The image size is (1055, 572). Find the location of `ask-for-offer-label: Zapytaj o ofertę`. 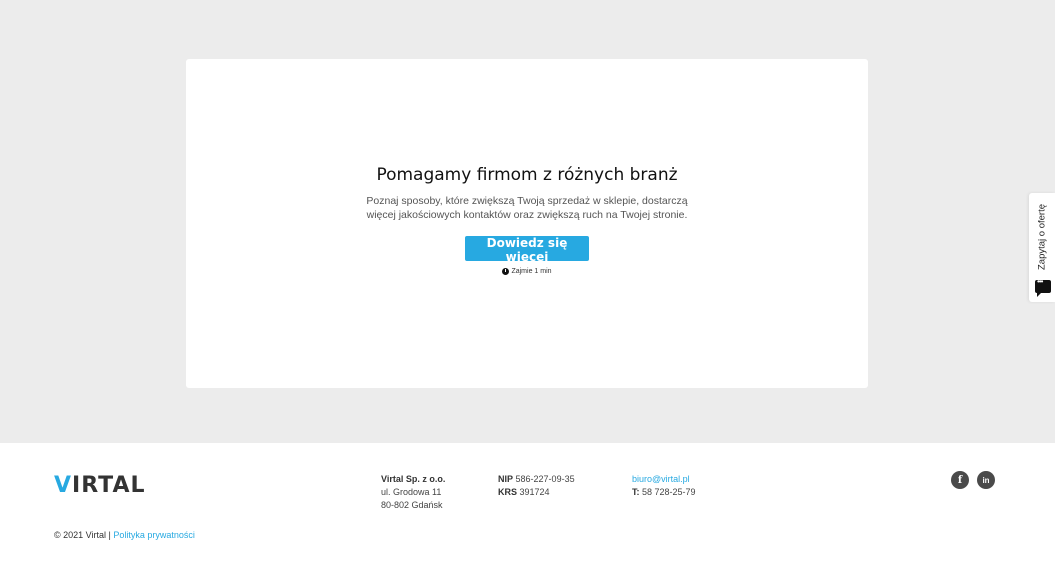

ask-for-offer-label: Zapytaj o ofertę is located at coordinates (1042, 237).